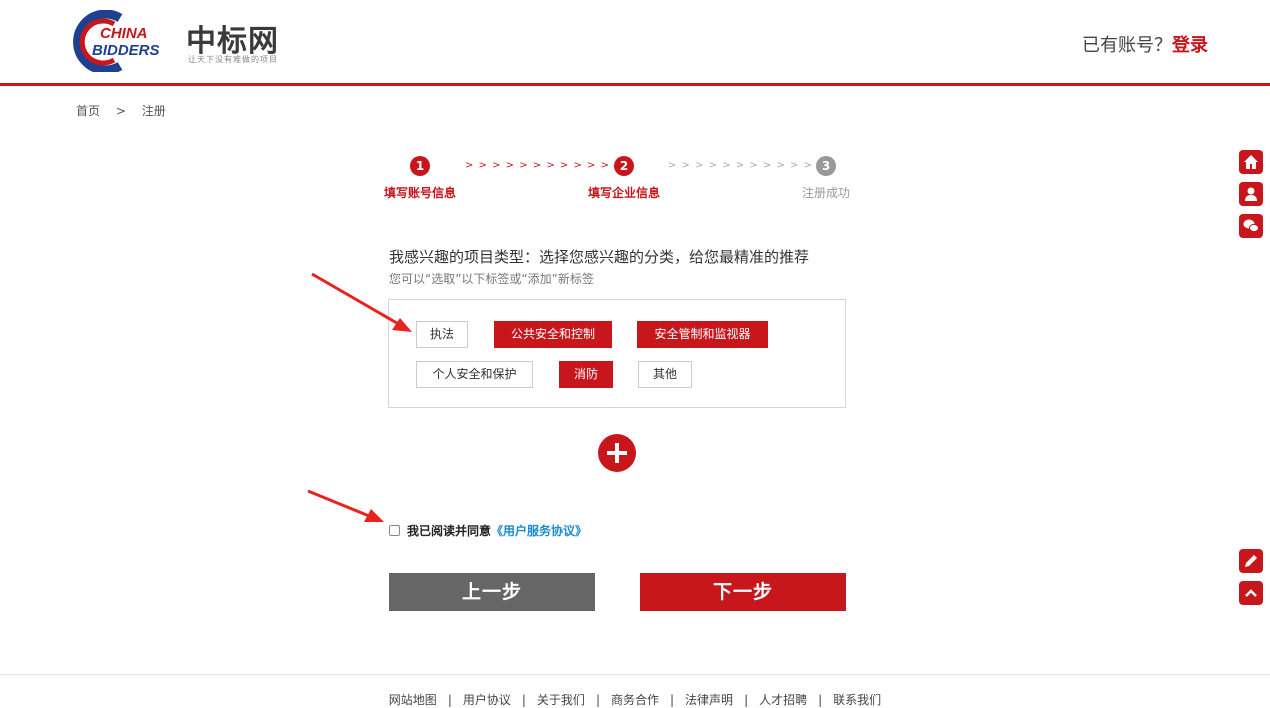 The width and height of the screenshot is (1270, 708). I want to click on breadcrumb-home: 首页, so click(88, 110).